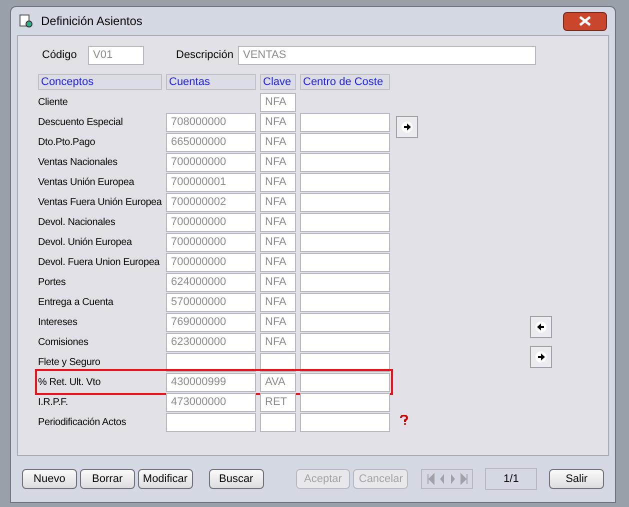  Describe the element at coordinates (78, 162) in the screenshot. I see `concept-label: Ventas Nacionales` at that location.